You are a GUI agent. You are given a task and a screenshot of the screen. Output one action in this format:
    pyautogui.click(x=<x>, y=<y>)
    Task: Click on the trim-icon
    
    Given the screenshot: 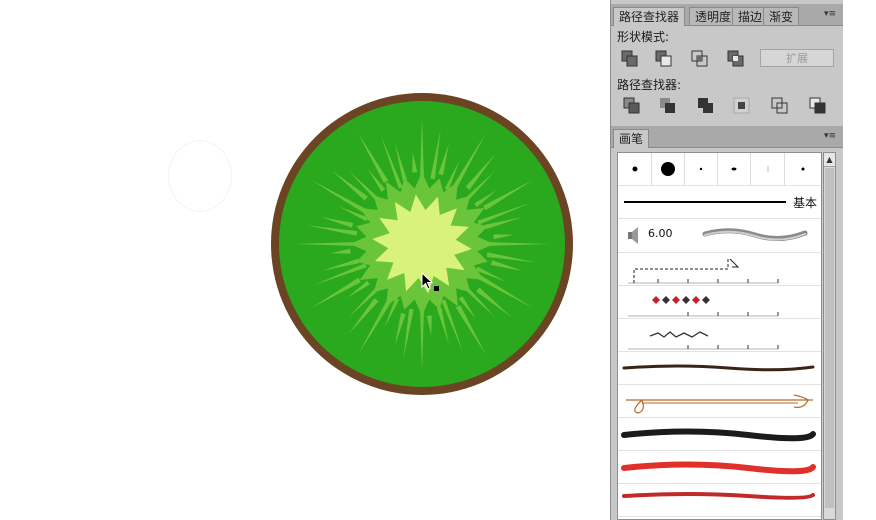 What is the action you would take?
    pyautogui.click(x=668, y=106)
    